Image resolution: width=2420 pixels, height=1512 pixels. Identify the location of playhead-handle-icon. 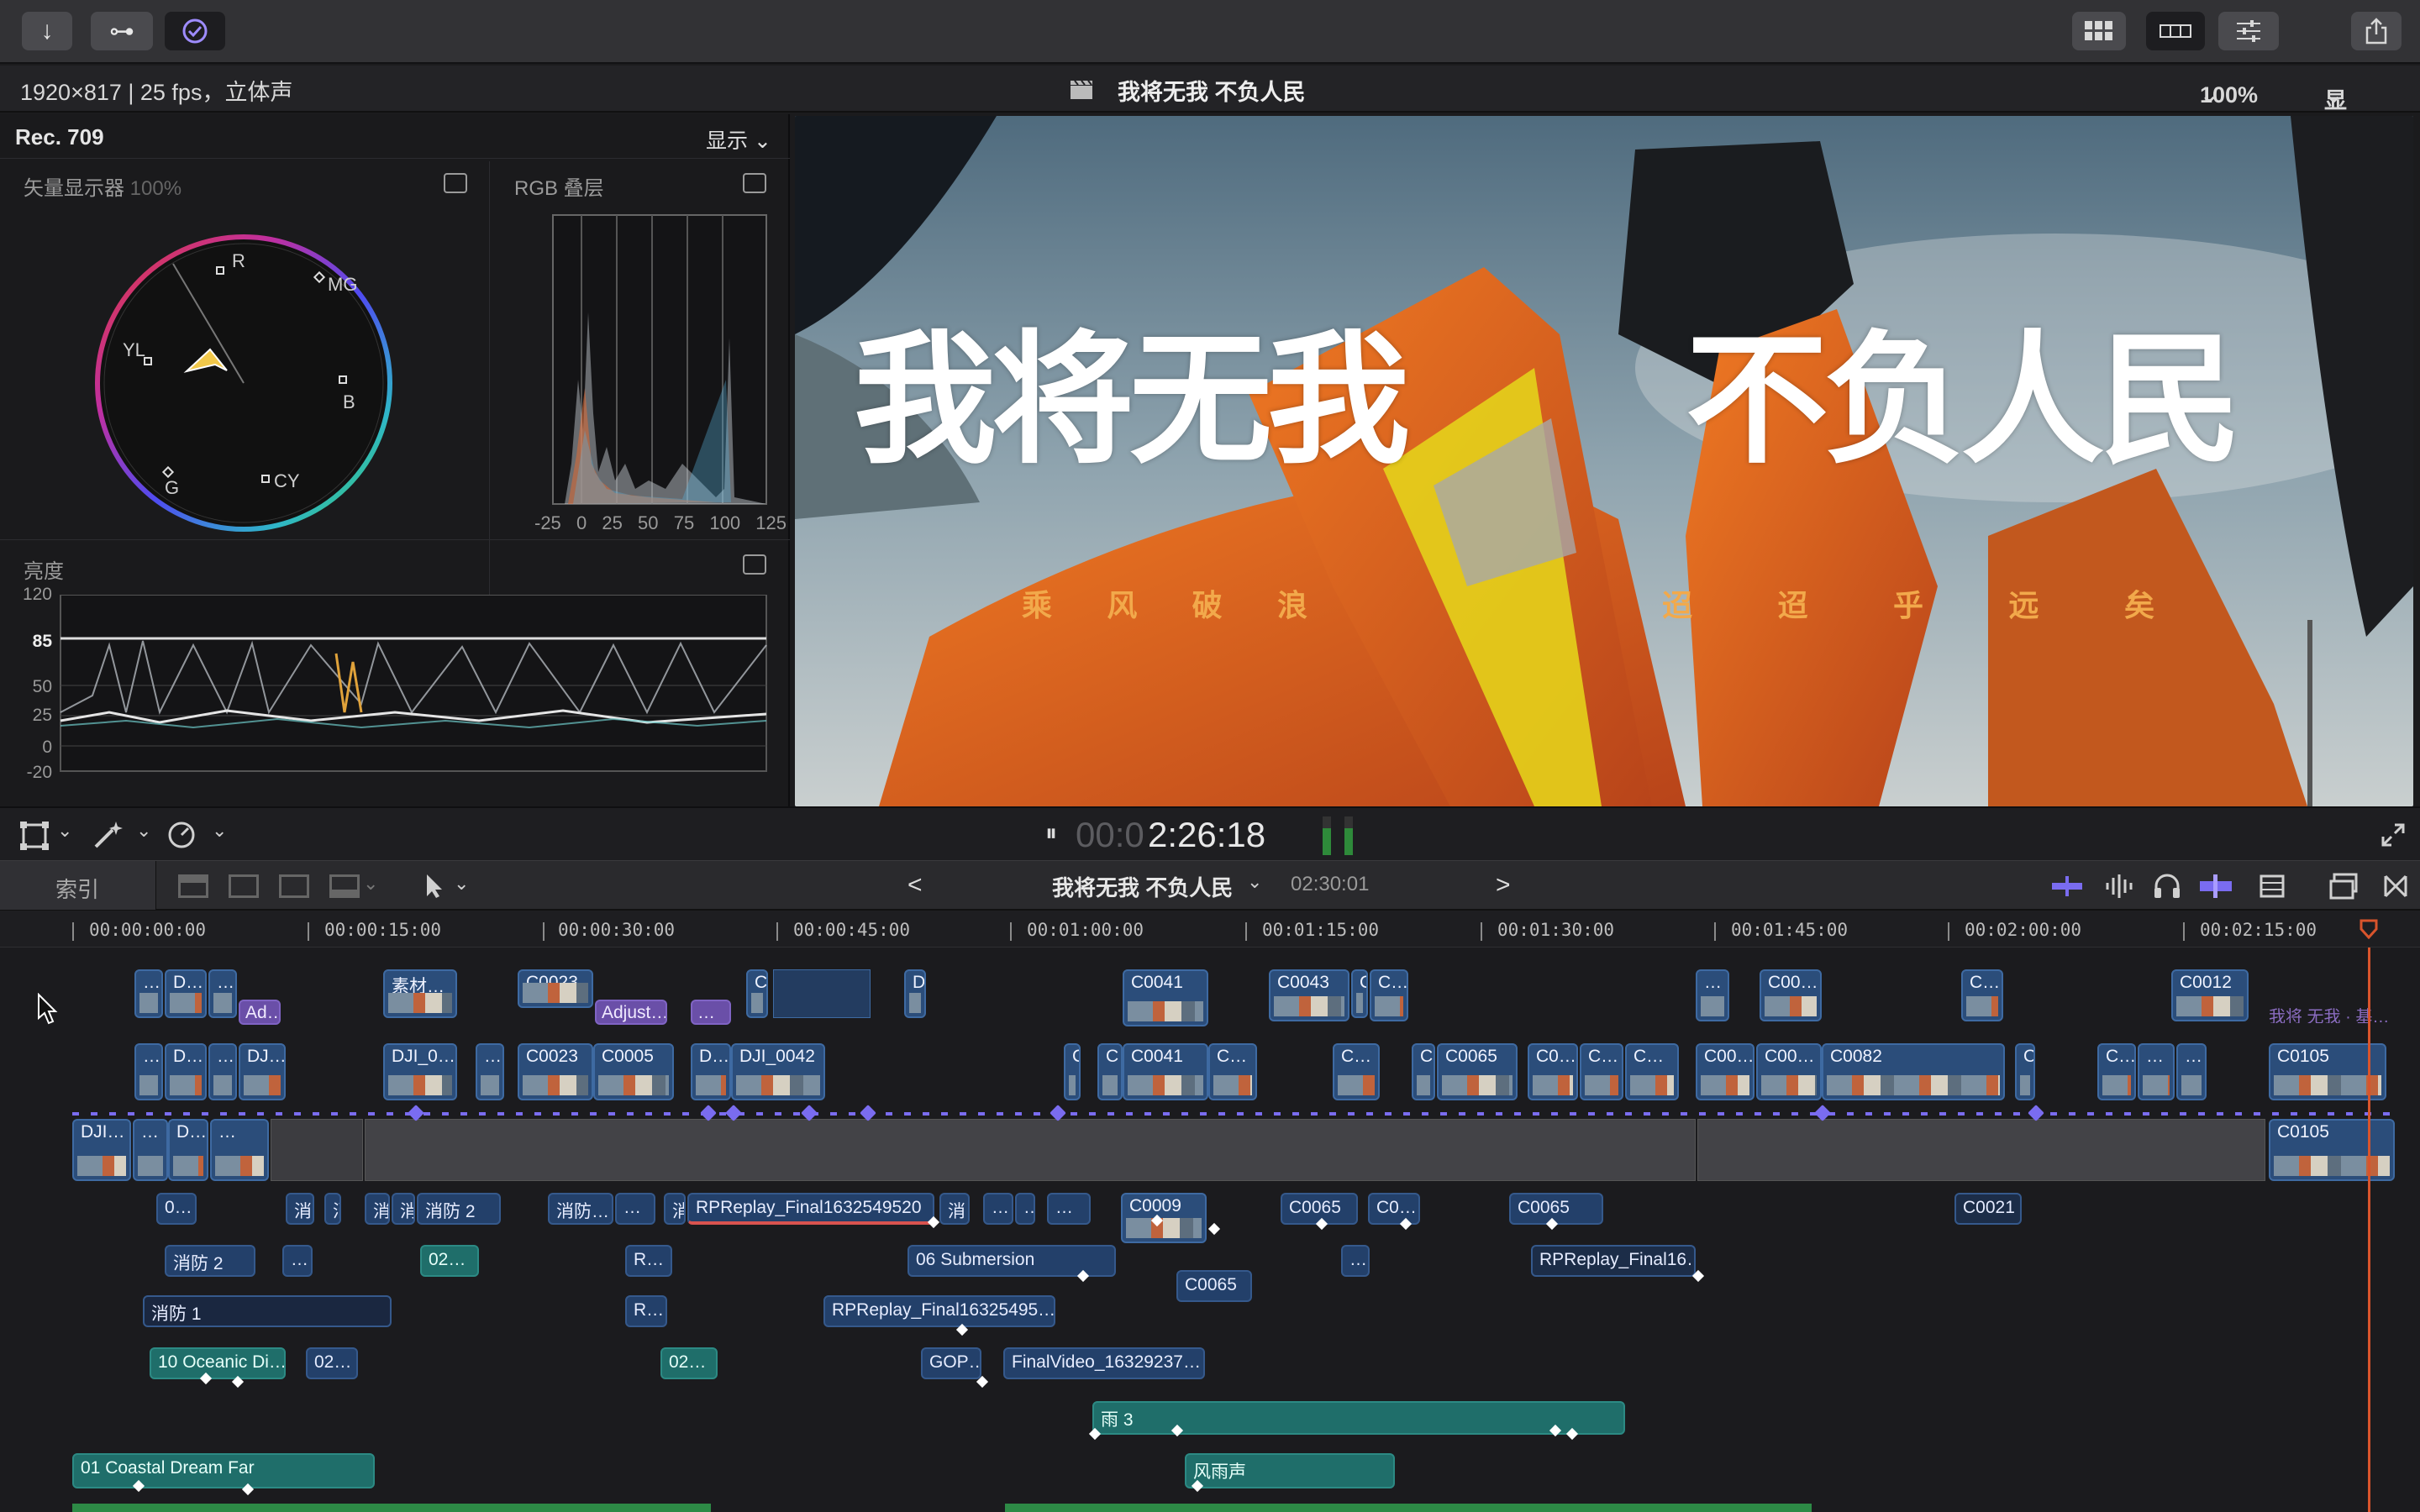
(2369, 929).